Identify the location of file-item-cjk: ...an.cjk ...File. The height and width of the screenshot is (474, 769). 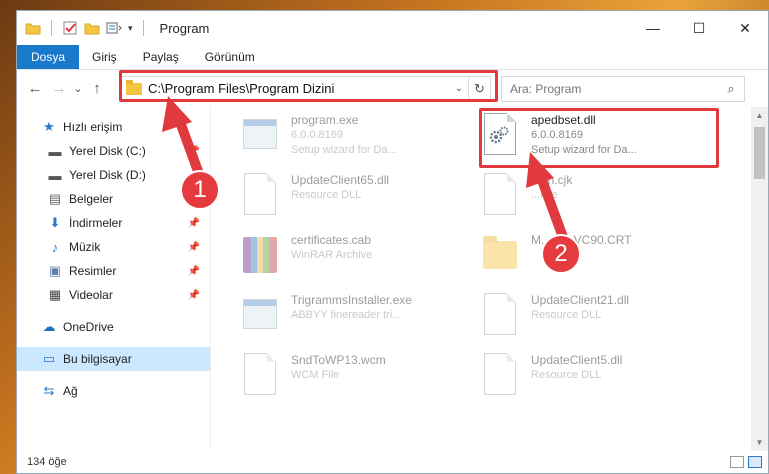
(601, 199).